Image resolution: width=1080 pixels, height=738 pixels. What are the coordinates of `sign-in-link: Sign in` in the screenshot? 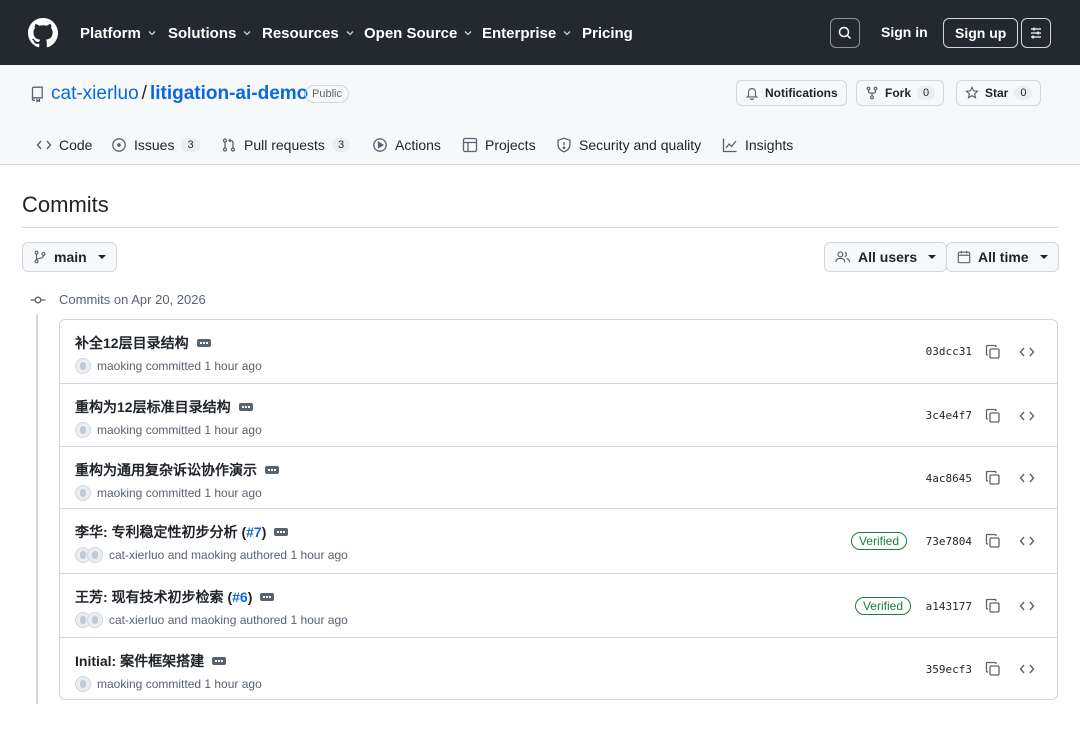 It's located at (904, 32).